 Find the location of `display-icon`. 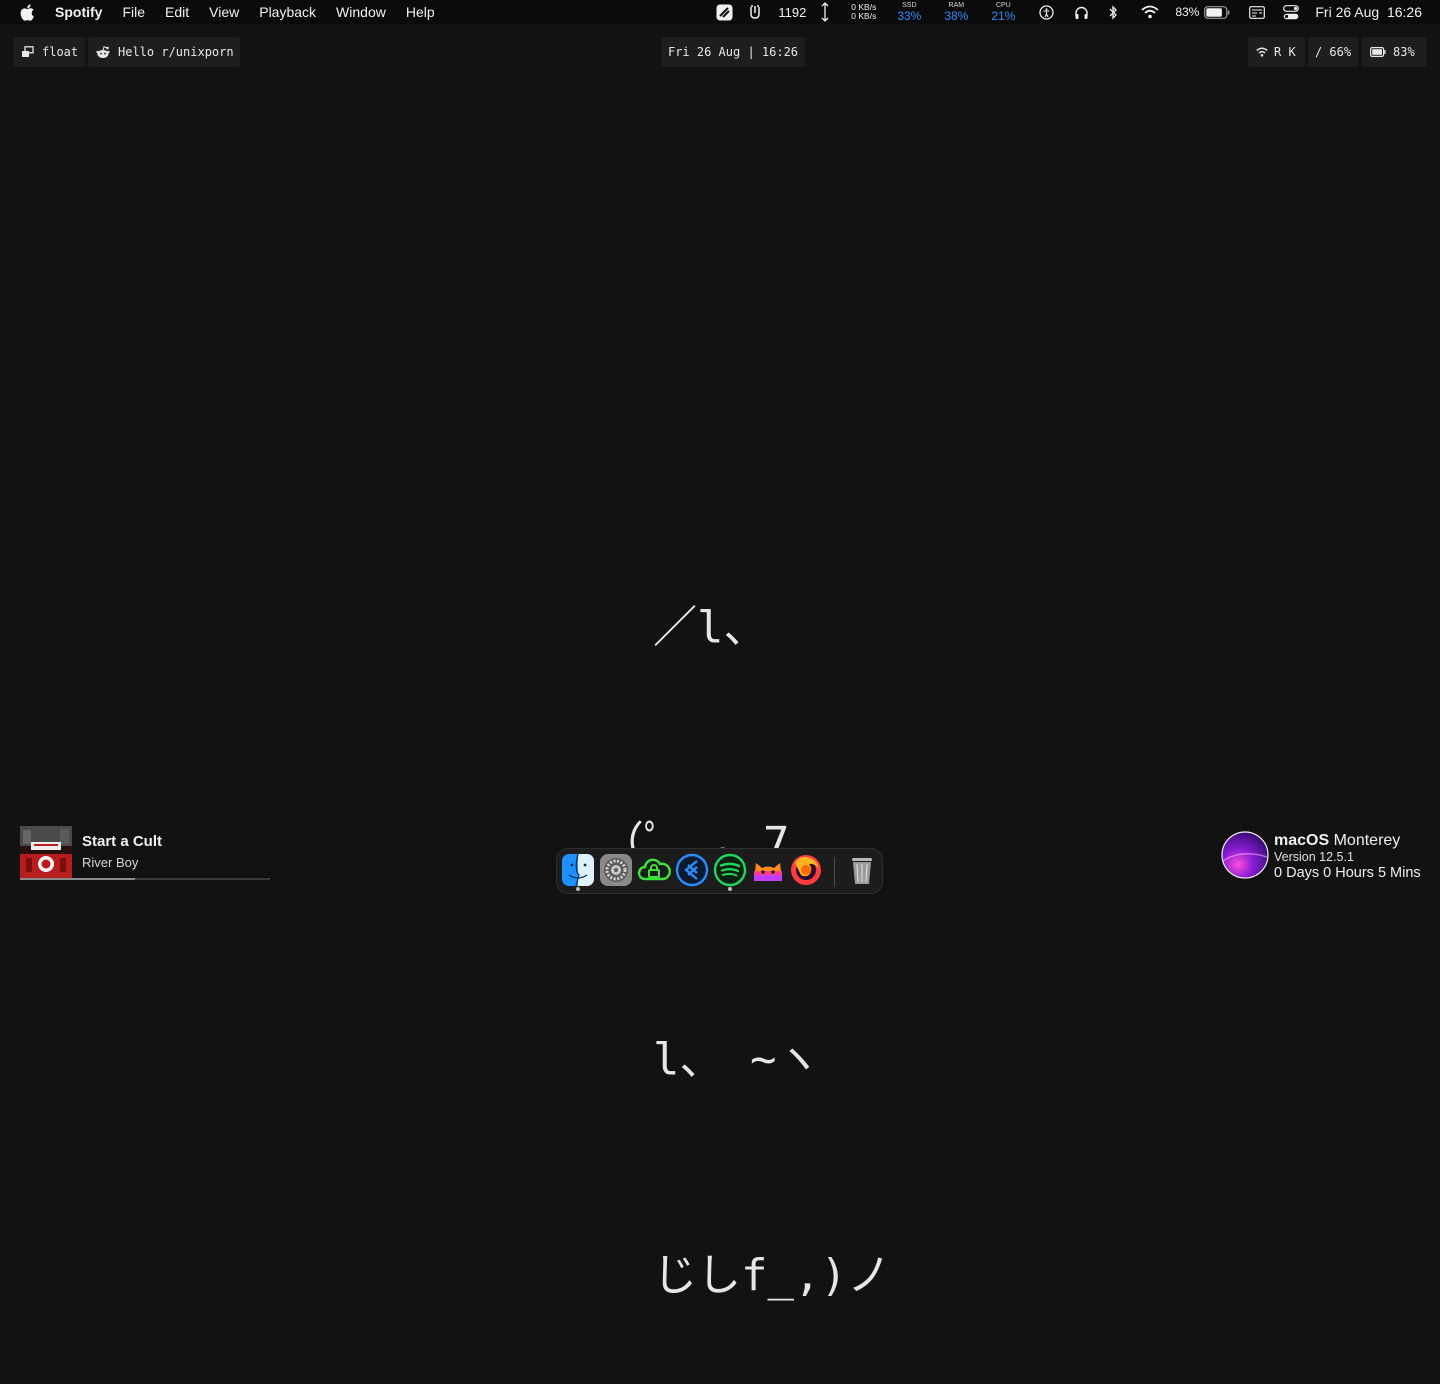

display-icon is located at coordinates (1257, 12).